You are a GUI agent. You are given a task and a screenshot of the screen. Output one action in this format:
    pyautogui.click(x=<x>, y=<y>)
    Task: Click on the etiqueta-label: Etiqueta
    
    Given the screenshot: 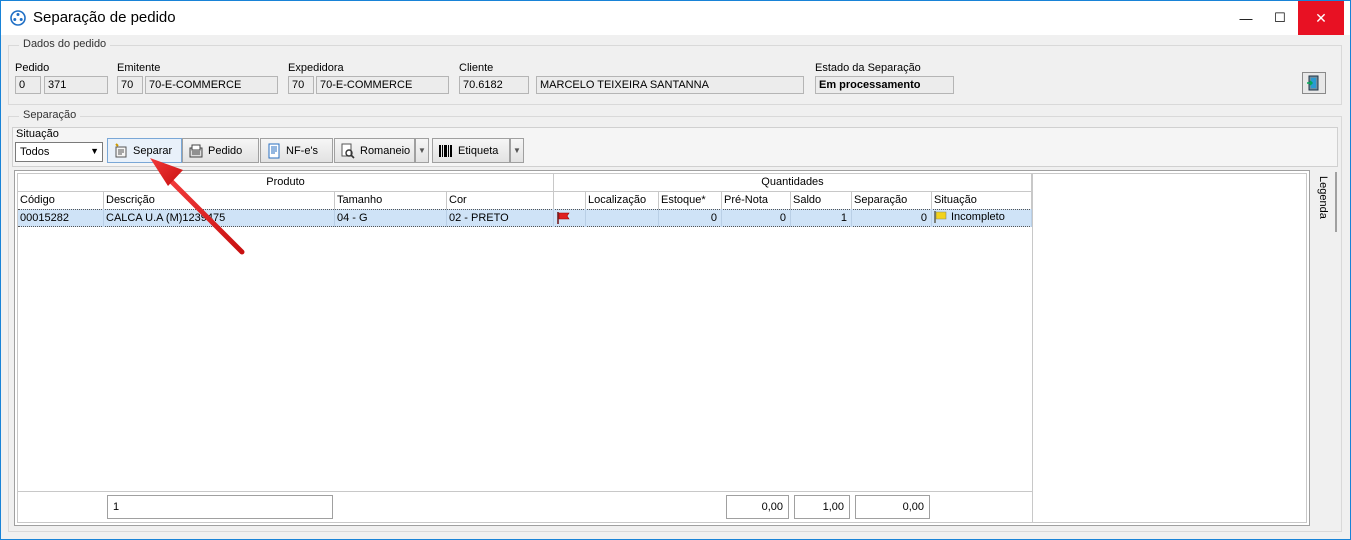 What is the action you would take?
    pyautogui.click(x=478, y=150)
    